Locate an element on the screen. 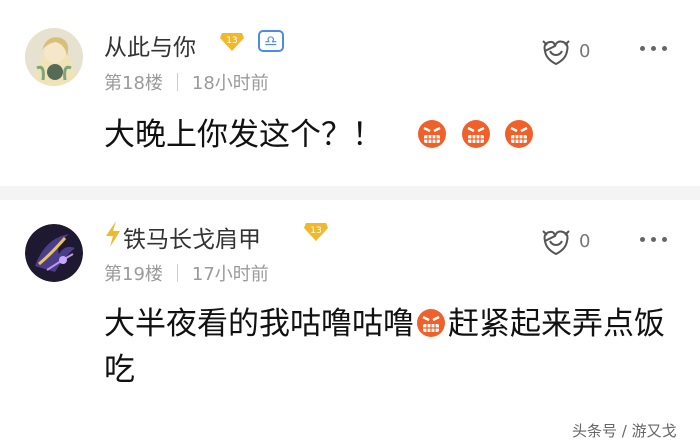 This screenshot has height=446, width=700. comment-text-part1: 大半夜看的我咕噜咕噜 is located at coordinates (259, 324).